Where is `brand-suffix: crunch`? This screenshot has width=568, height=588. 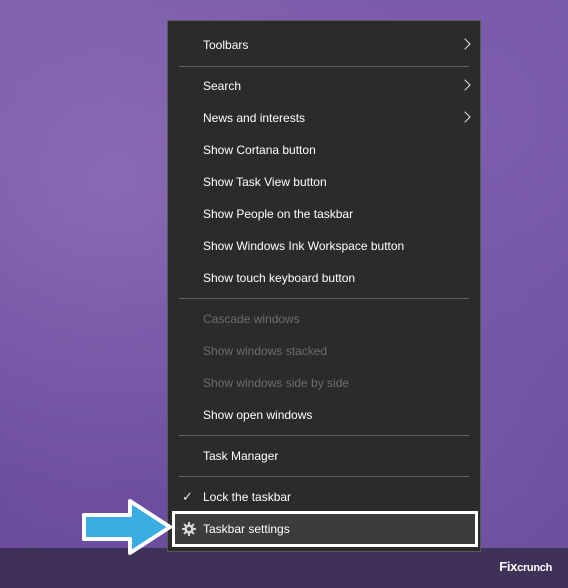 brand-suffix: crunch is located at coordinates (534, 568).